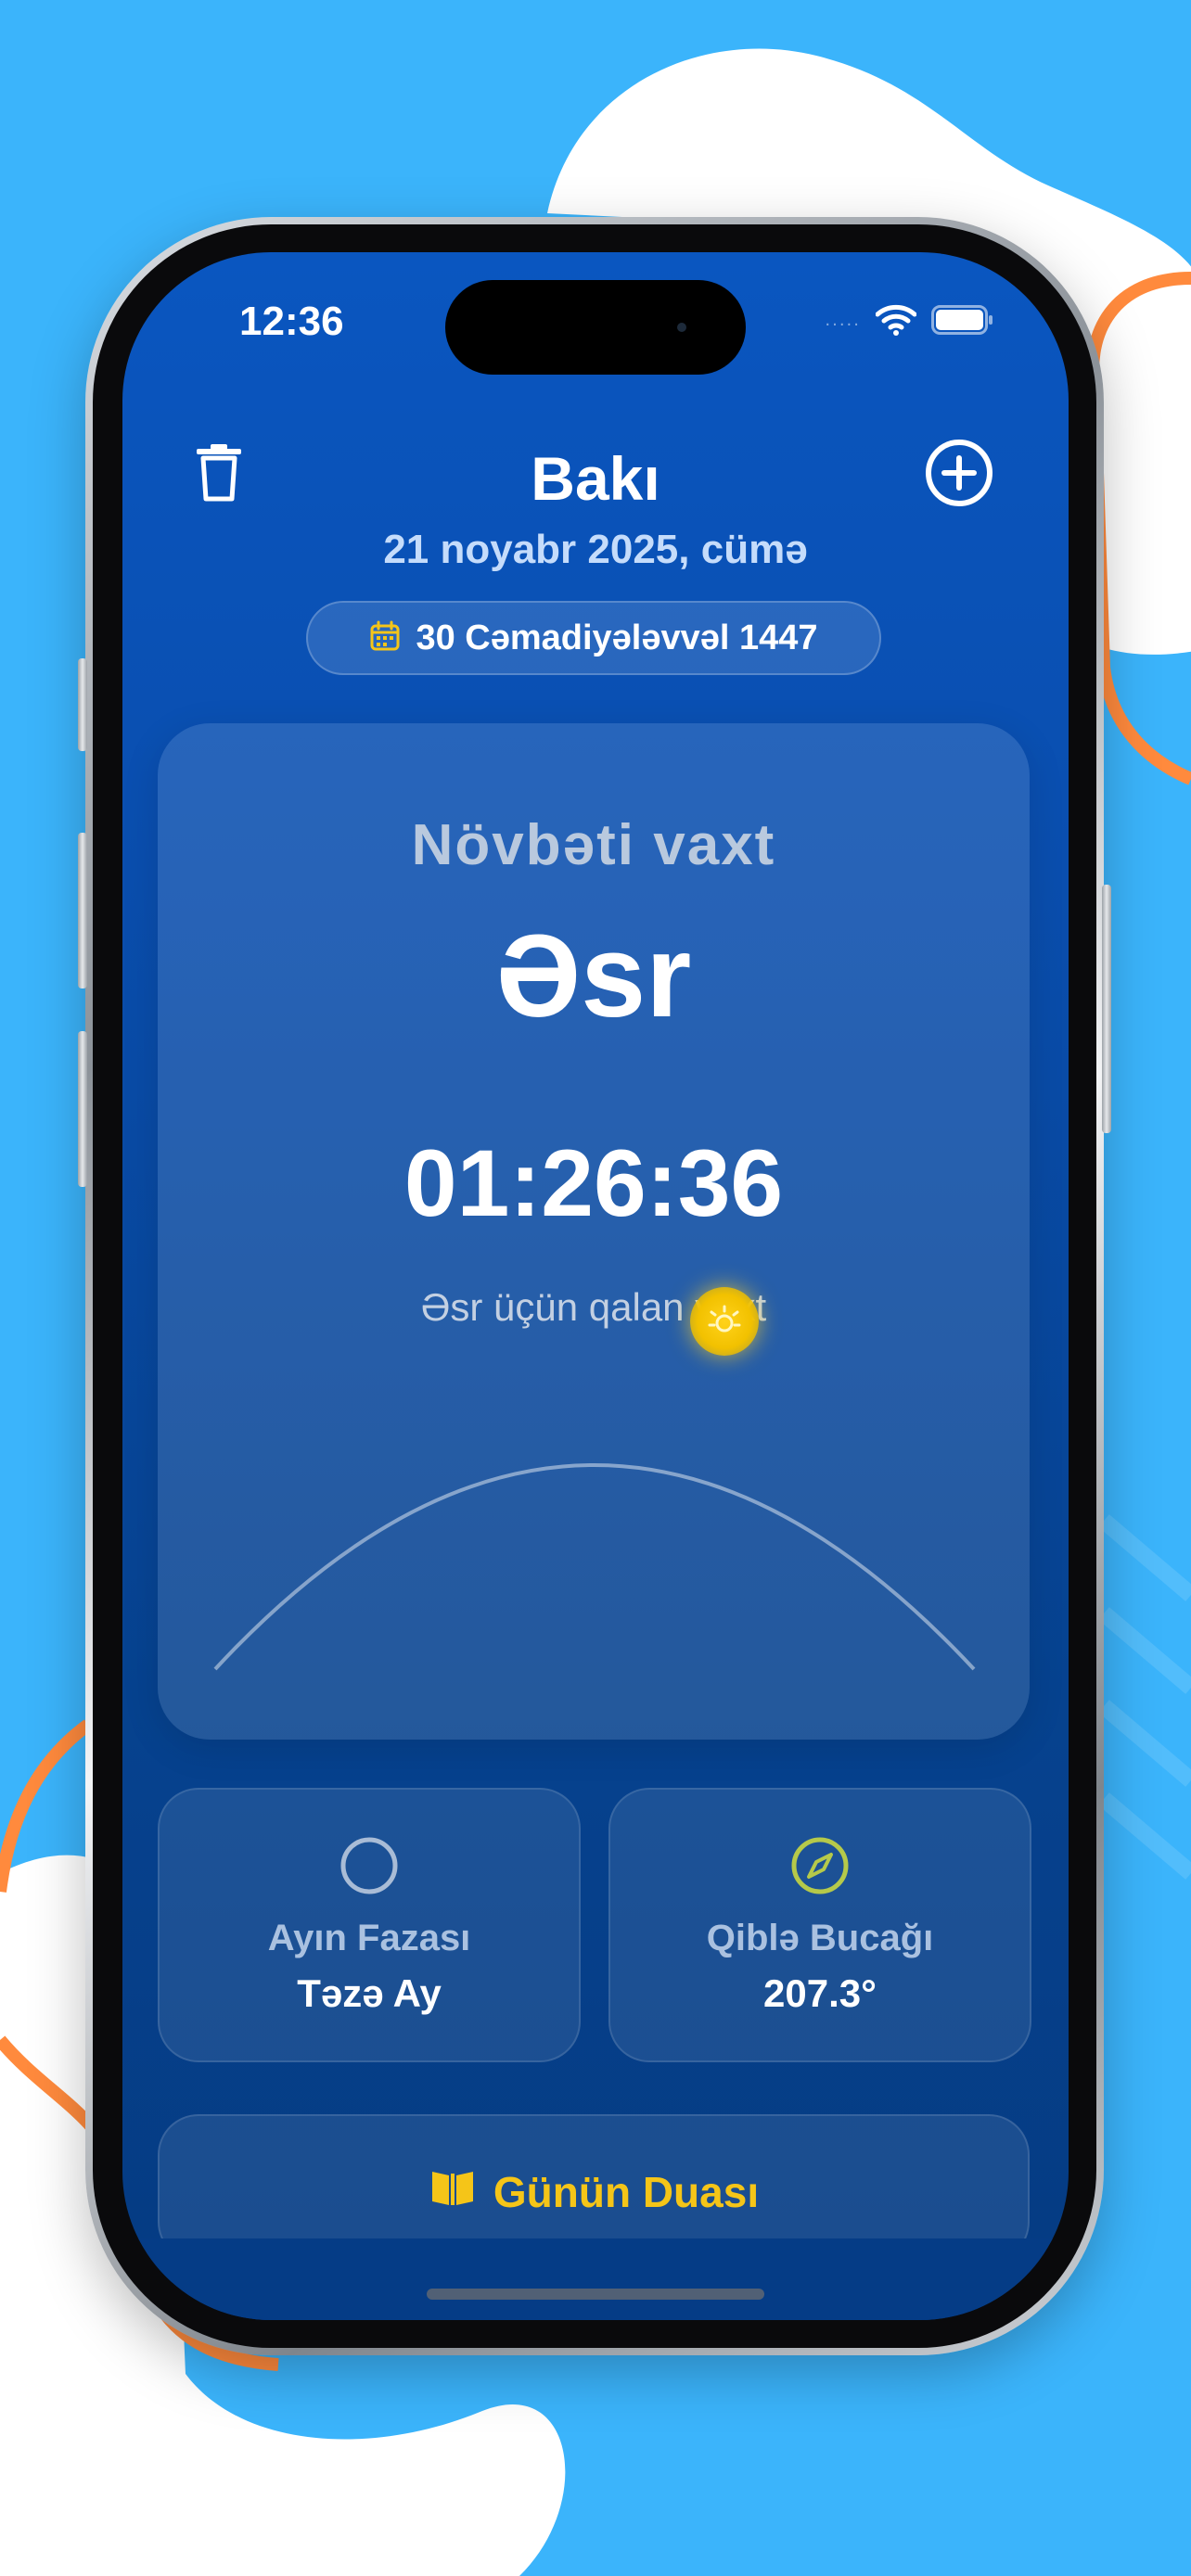 This screenshot has height=2576, width=1191. I want to click on dynamic-island, so click(595, 328).